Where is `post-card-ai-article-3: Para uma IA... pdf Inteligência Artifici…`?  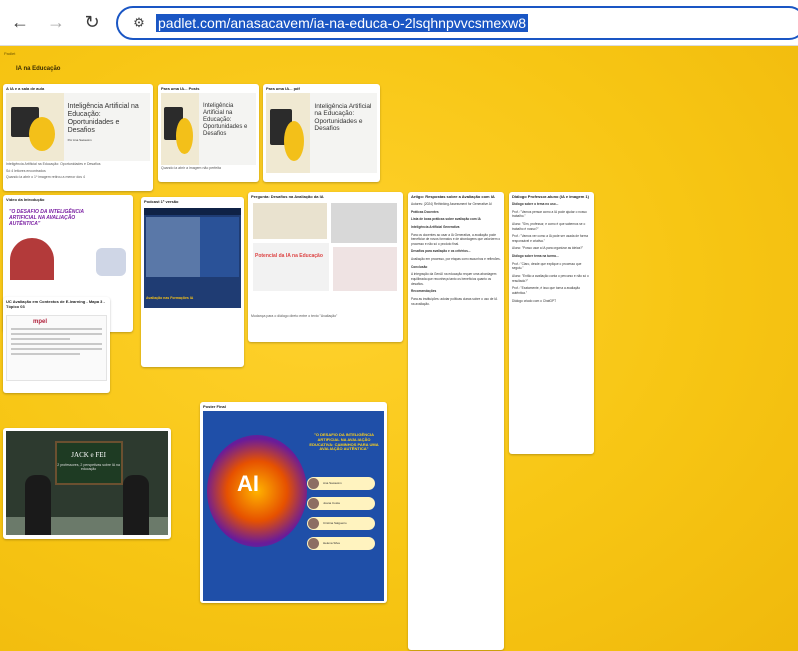
post-card-ai-article-3: Para uma IA... pdf Inteligência Artifici… is located at coordinates (321, 133).